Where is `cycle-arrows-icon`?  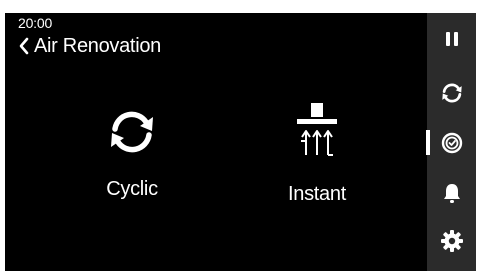
cycle-arrows-icon is located at coordinates (132, 134).